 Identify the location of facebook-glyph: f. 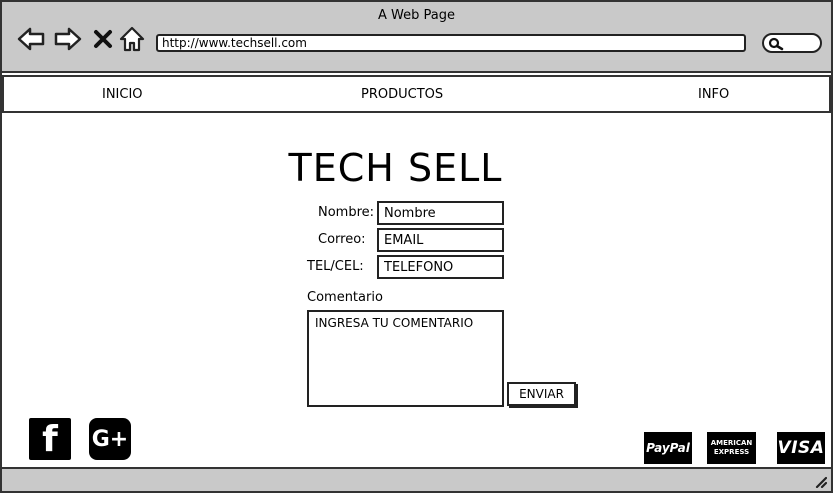
(50, 439).